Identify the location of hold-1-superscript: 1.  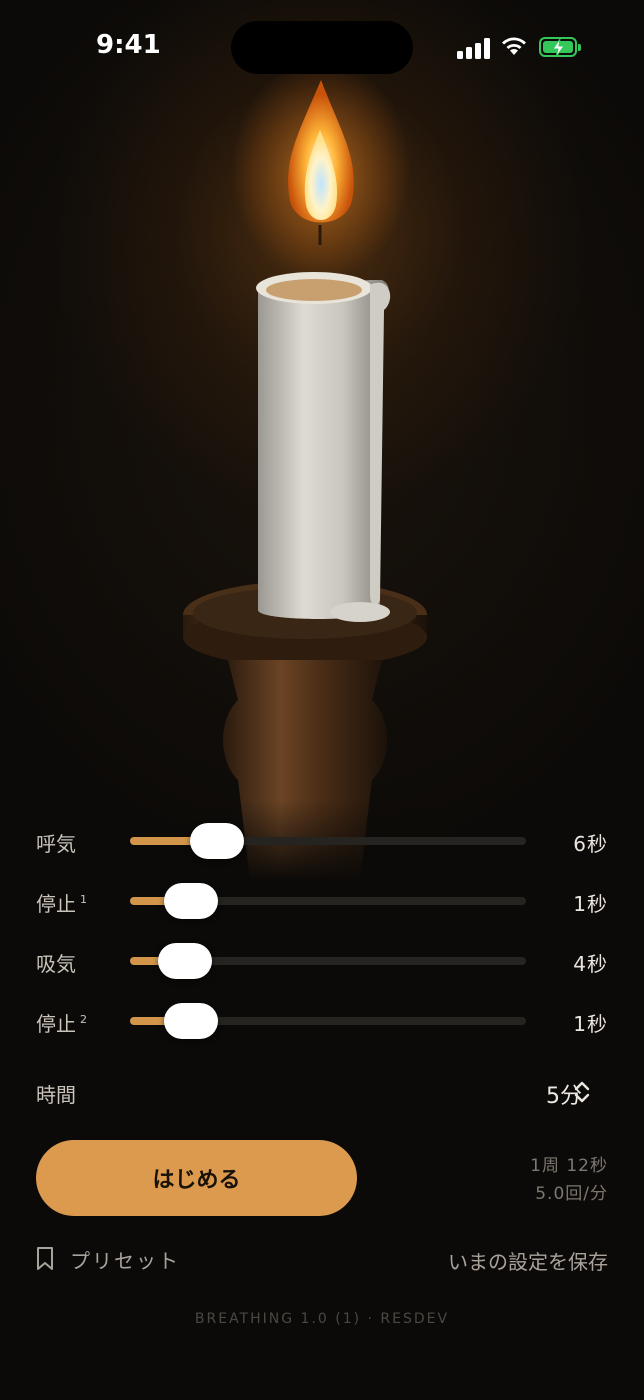
(83, 899).